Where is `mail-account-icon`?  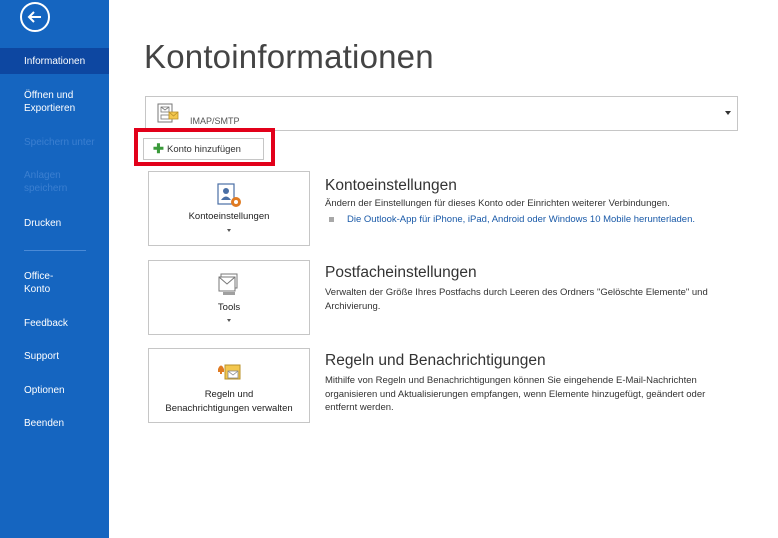 mail-account-icon is located at coordinates (168, 116).